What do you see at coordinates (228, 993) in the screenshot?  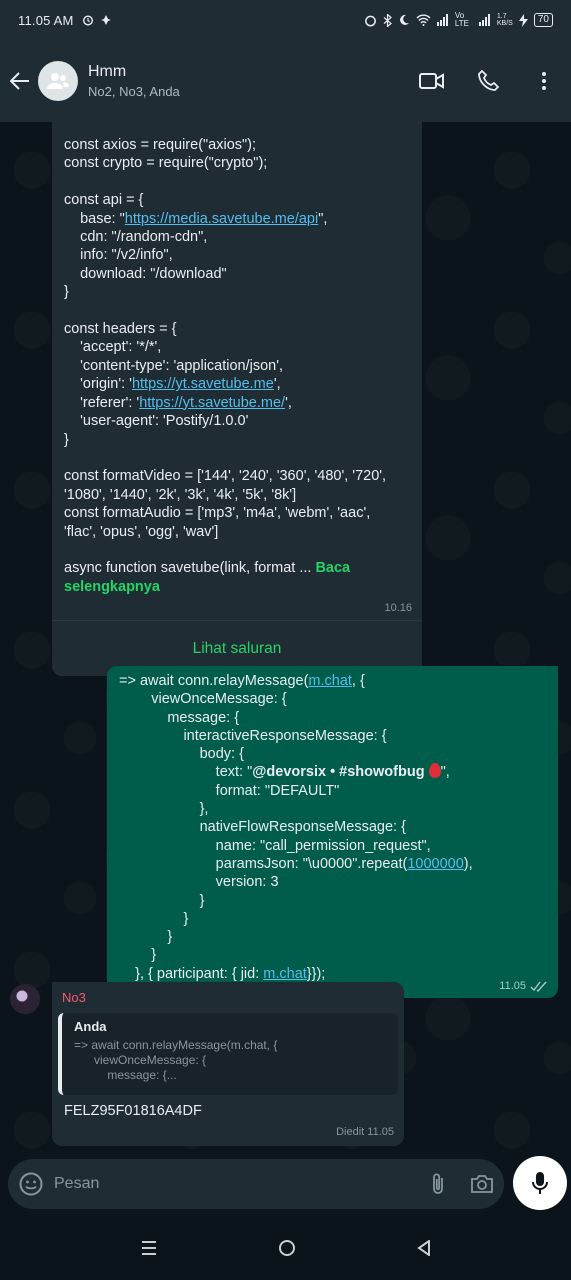 I see `sender-name: No3` at bounding box center [228, 993].